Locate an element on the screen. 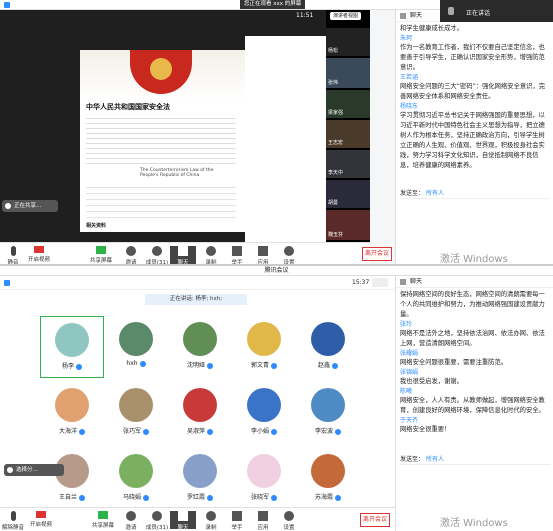 The image size is (553, 531). mute-button: 静音 is located at coordinates (13, 256).